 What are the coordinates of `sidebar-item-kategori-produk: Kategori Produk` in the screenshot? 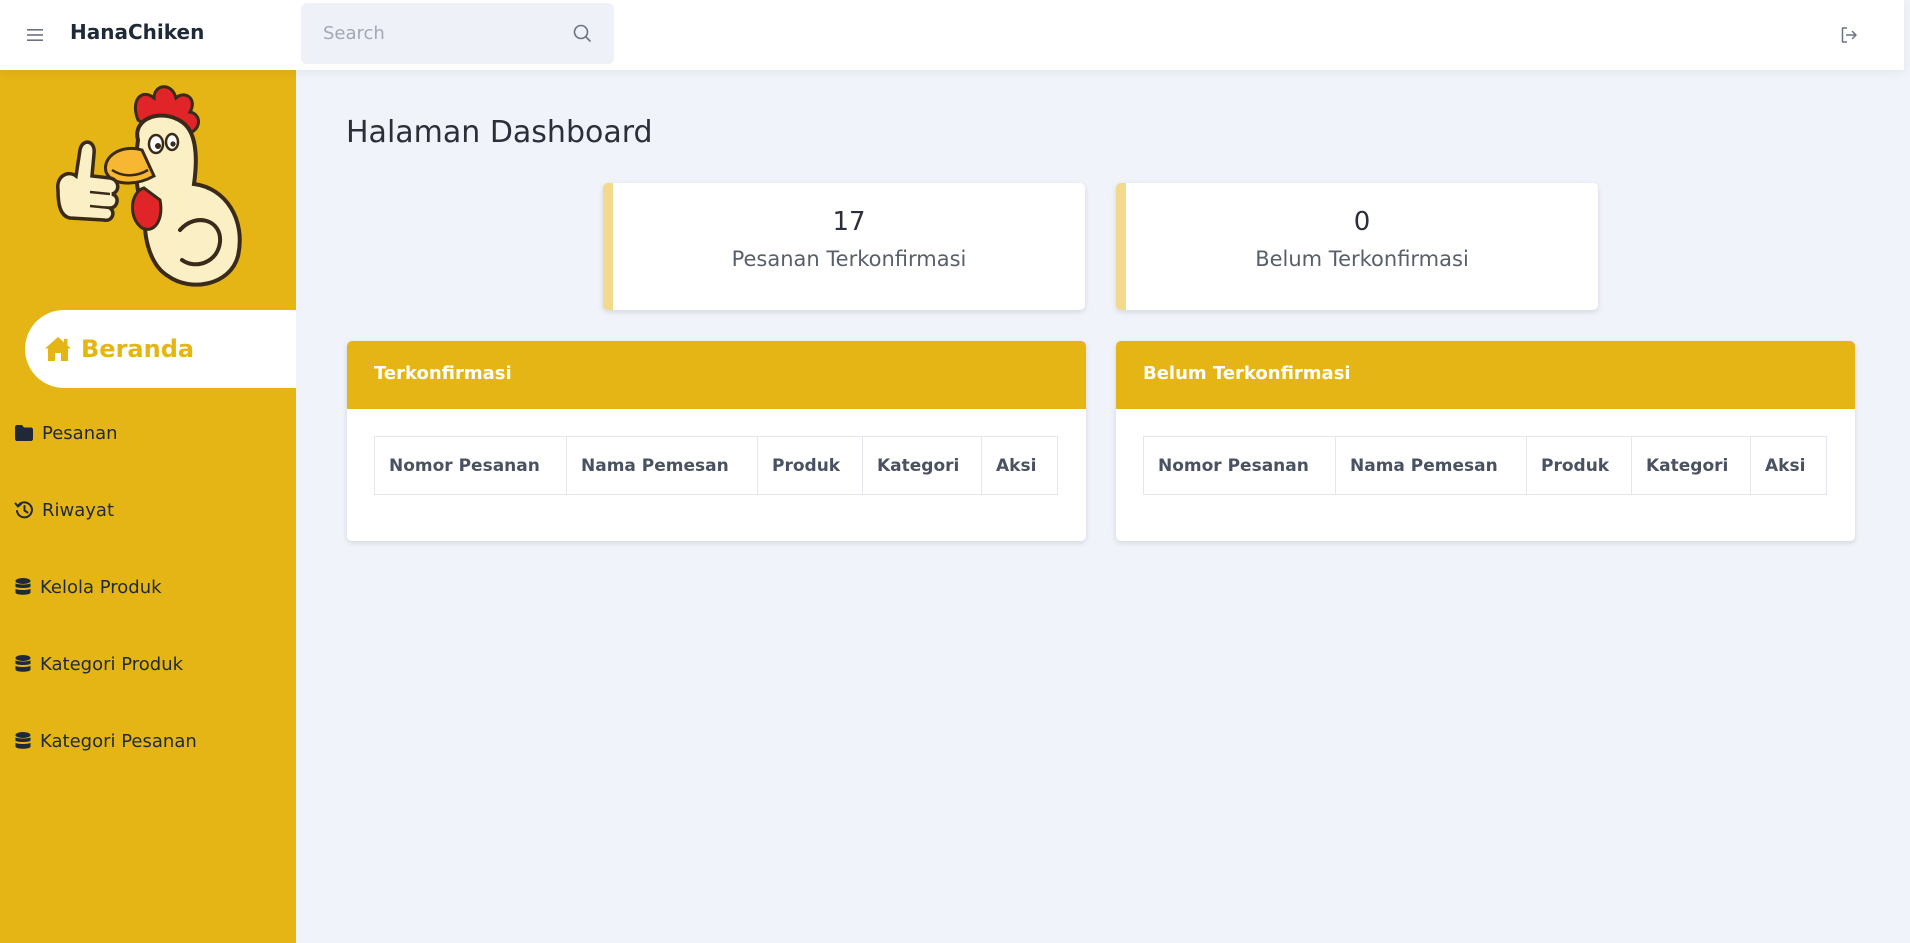 It's located at (98, 664).